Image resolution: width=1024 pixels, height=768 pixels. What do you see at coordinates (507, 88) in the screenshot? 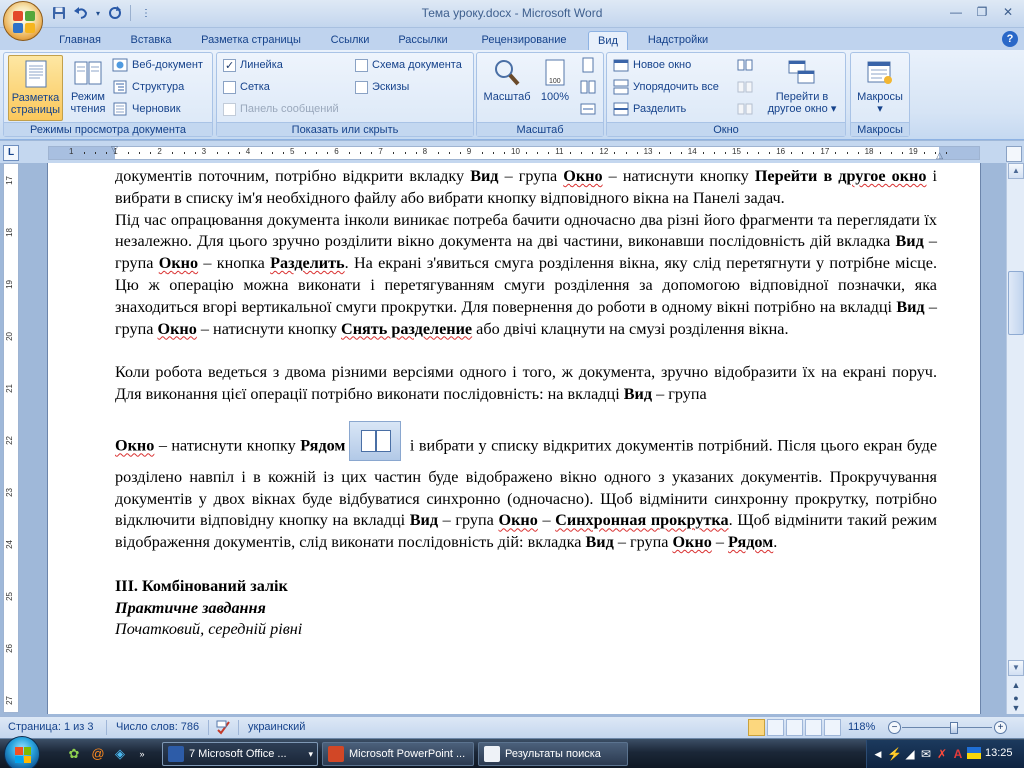
I see `zoom-button: Масштаб` at bounding box center [507, 88].